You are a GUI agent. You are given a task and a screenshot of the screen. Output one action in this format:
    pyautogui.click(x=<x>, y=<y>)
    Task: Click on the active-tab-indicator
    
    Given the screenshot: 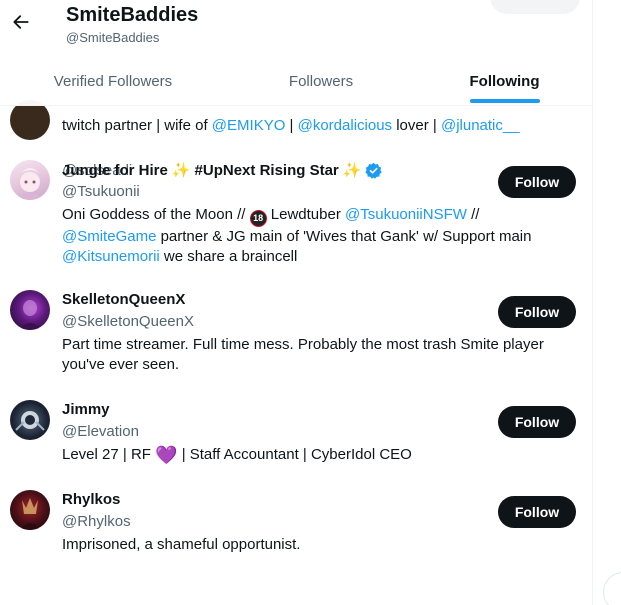 What is the action you would take?
    pyautogui.click(x=504, y=101)
    